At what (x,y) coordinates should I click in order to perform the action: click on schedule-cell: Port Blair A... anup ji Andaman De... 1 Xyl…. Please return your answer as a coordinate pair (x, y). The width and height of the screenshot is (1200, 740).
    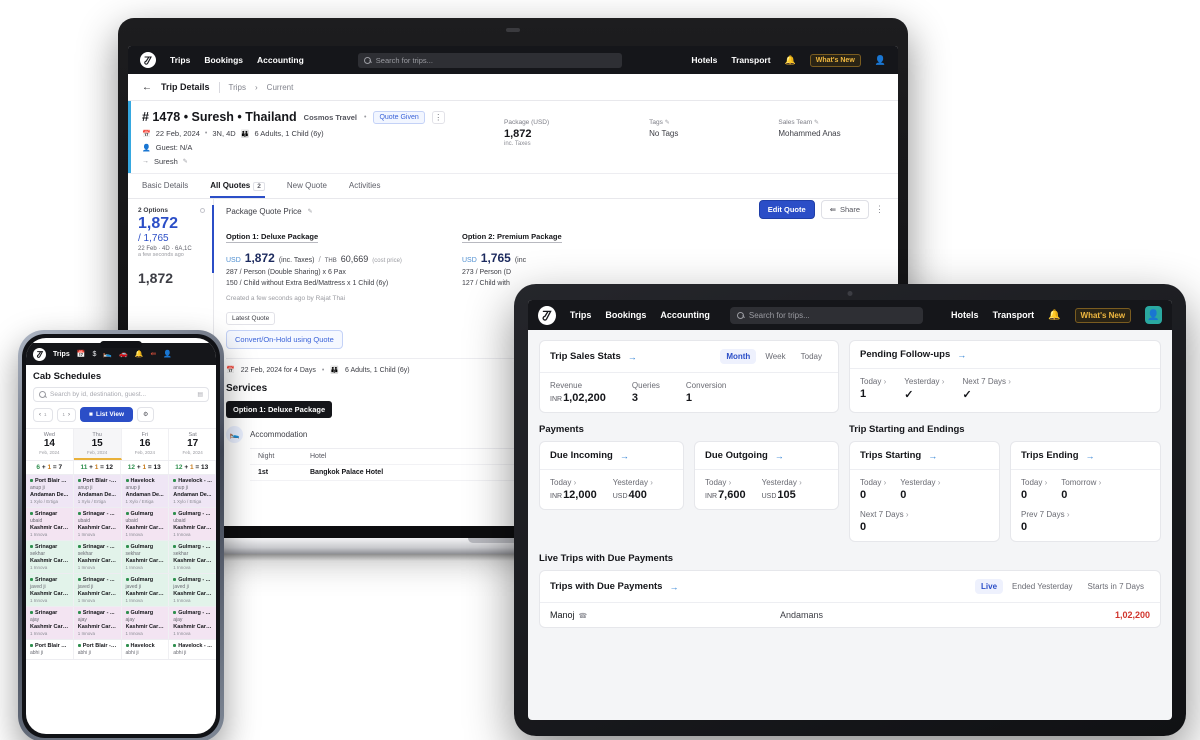
    Looking at the image, I should click on (50, 491).